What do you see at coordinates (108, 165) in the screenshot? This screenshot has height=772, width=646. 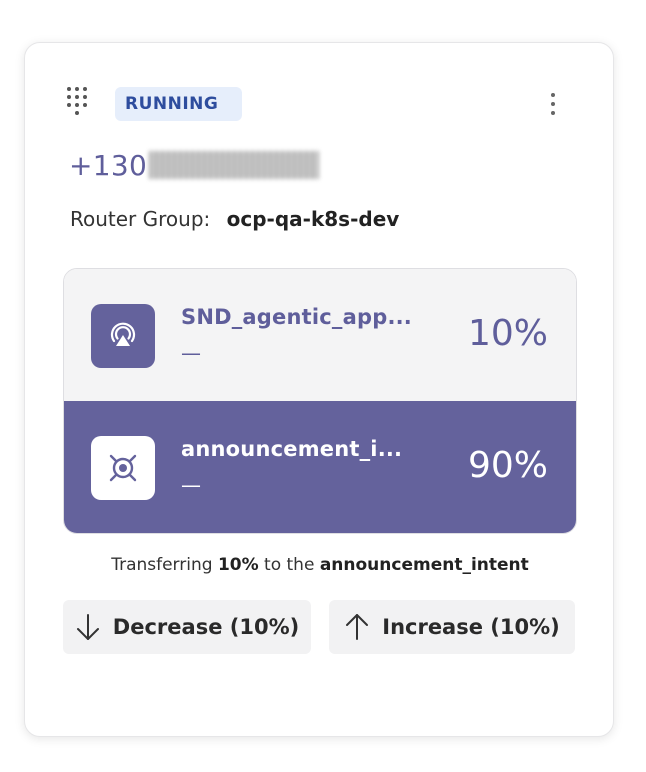 I see `phone-number-visible: +130` at bounding box center [108, 165].